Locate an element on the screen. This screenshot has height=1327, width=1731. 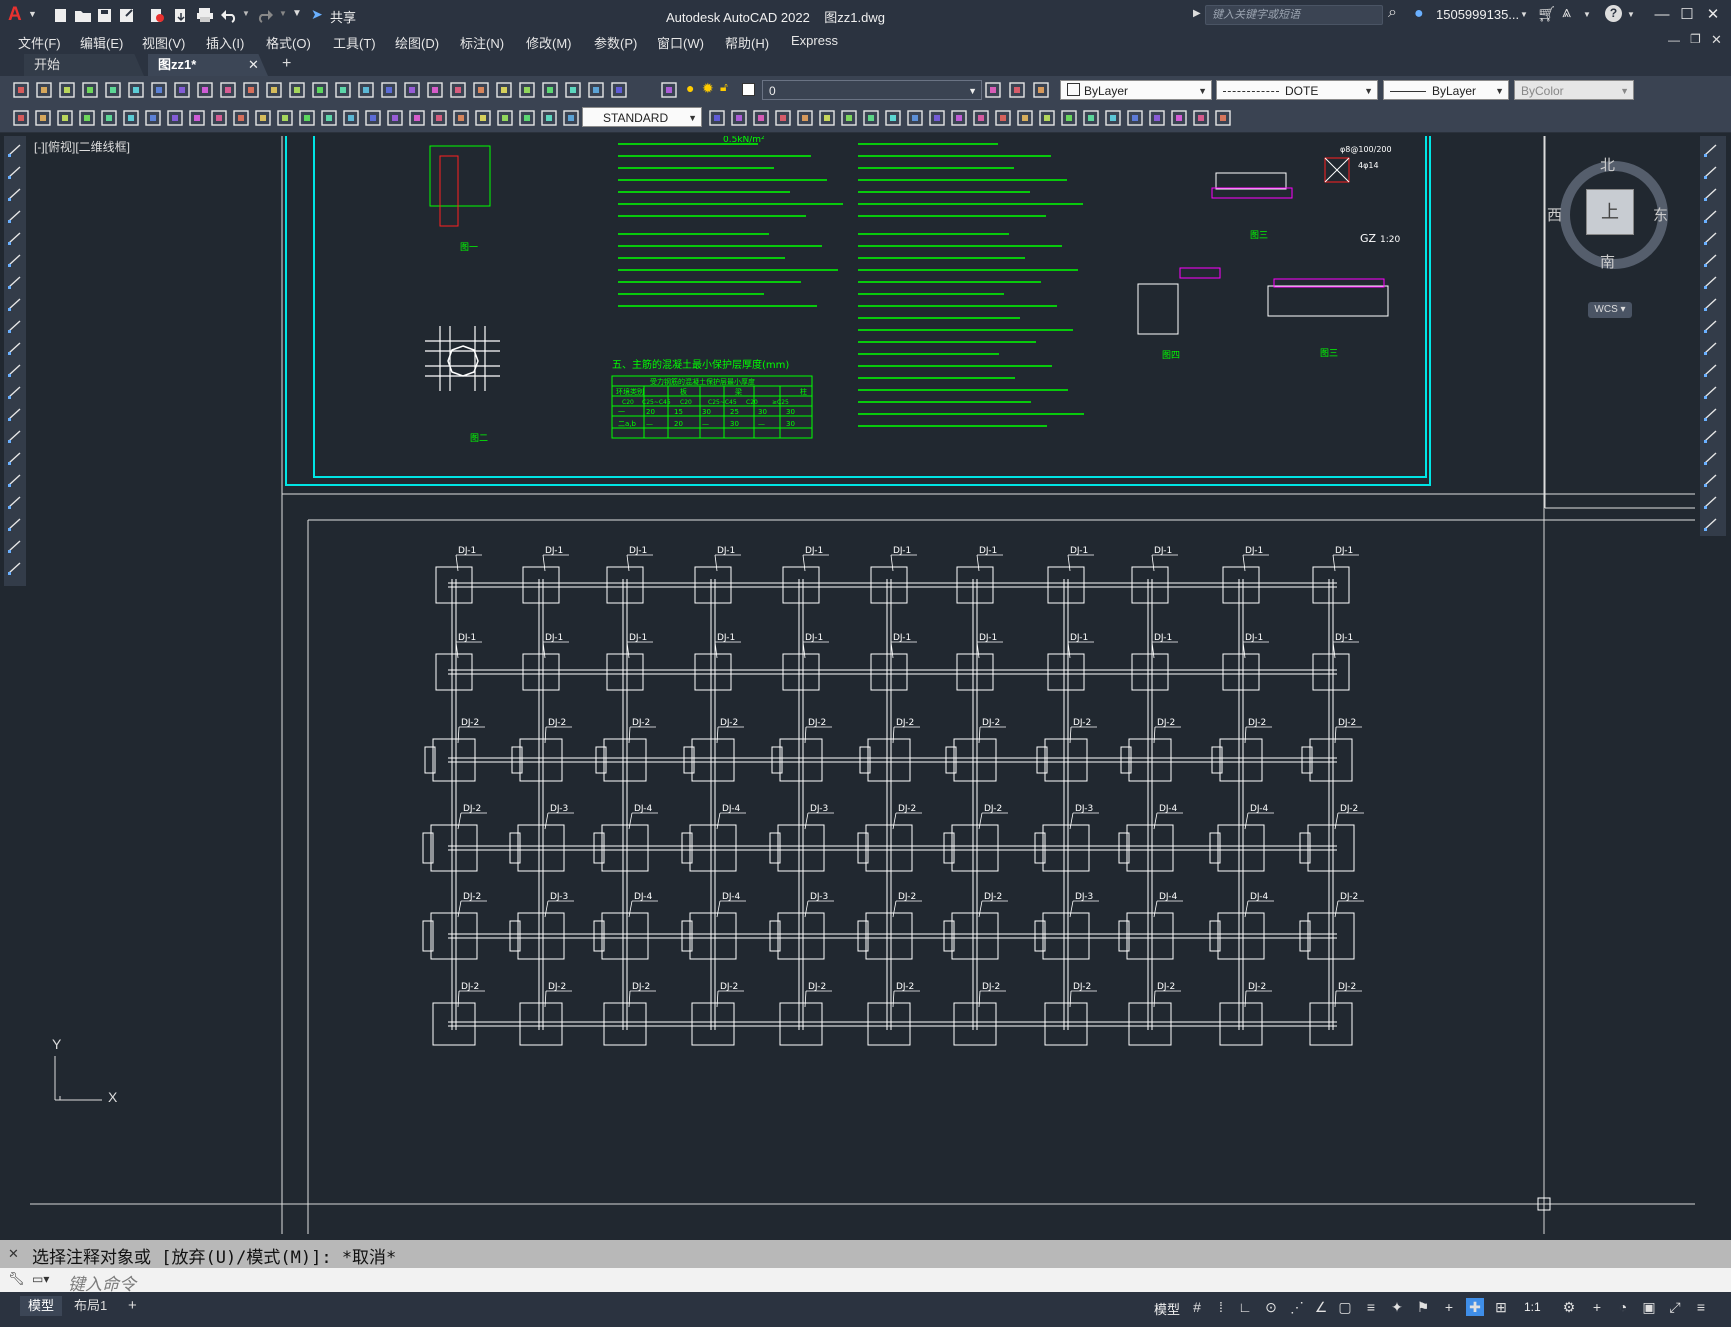
app-logo-icon: A is located at coordinates (15, 15).